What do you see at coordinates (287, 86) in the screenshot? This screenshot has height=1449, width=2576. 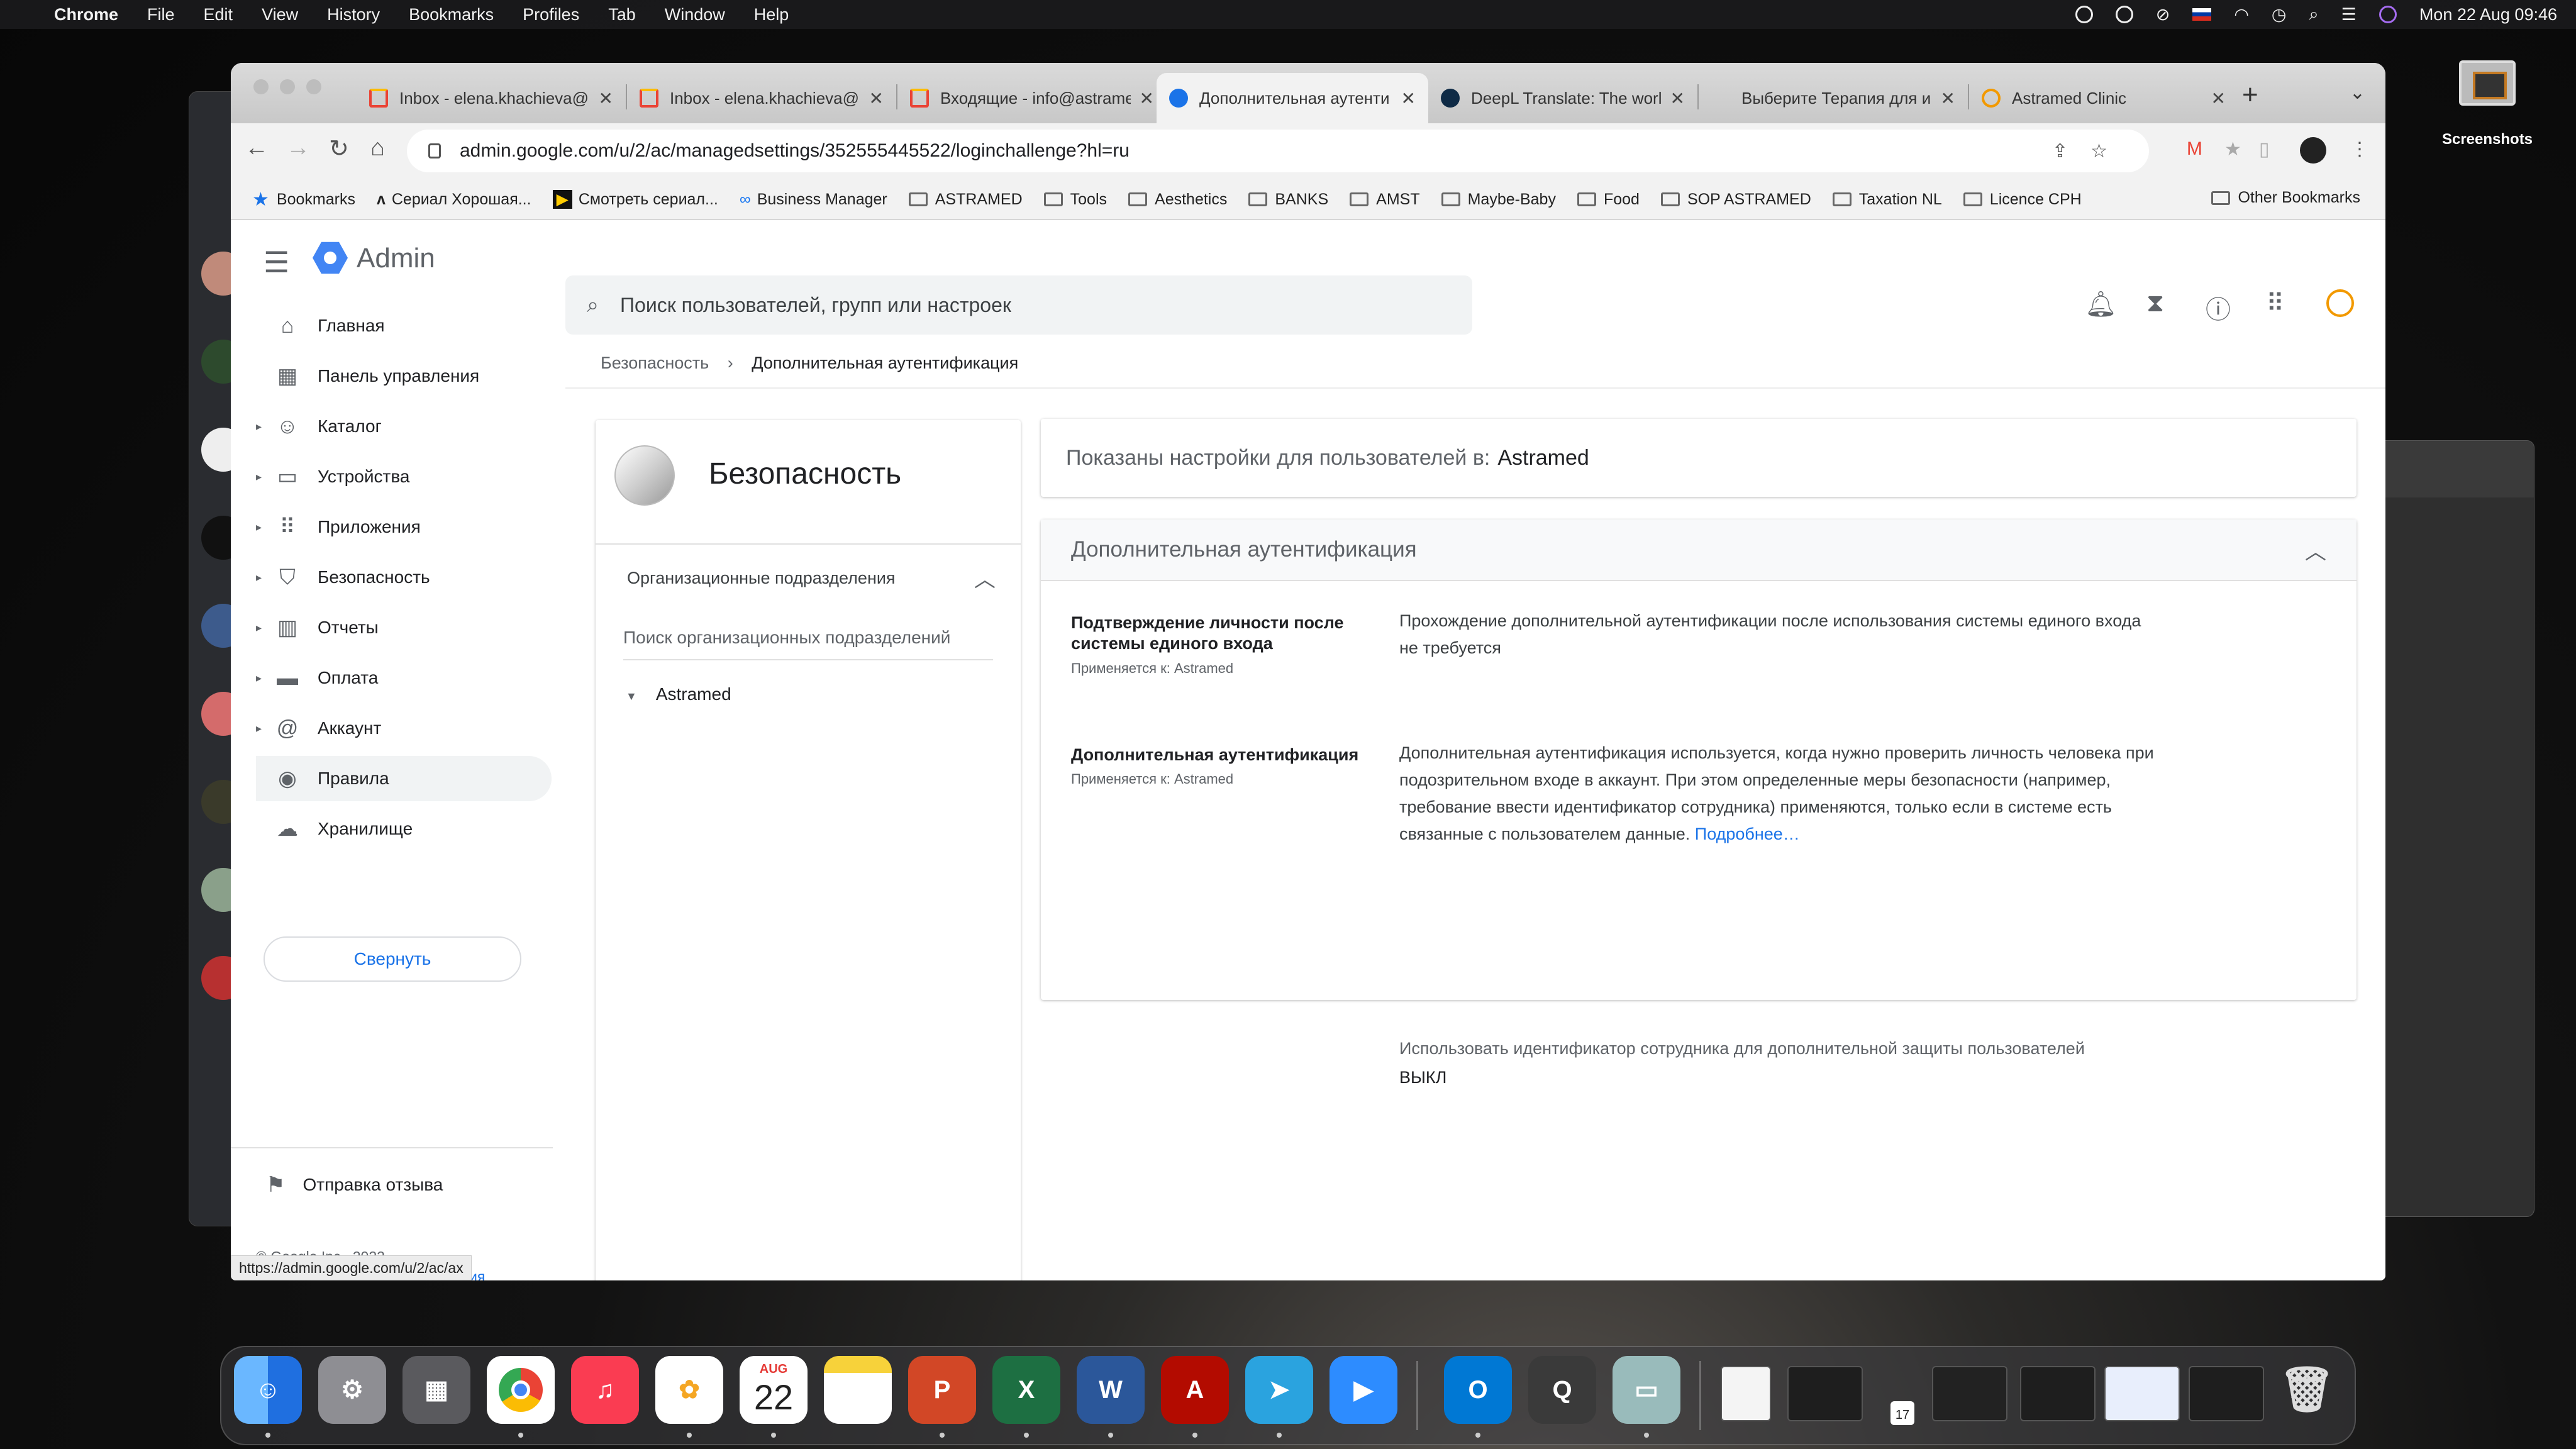 I see `minimize-window-button` at bounding box center [287, 86].